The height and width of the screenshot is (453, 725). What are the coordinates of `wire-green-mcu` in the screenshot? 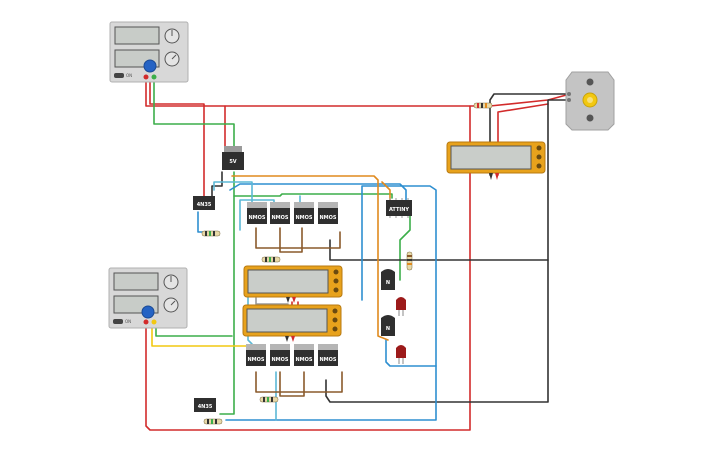 It's located at (313, 196).